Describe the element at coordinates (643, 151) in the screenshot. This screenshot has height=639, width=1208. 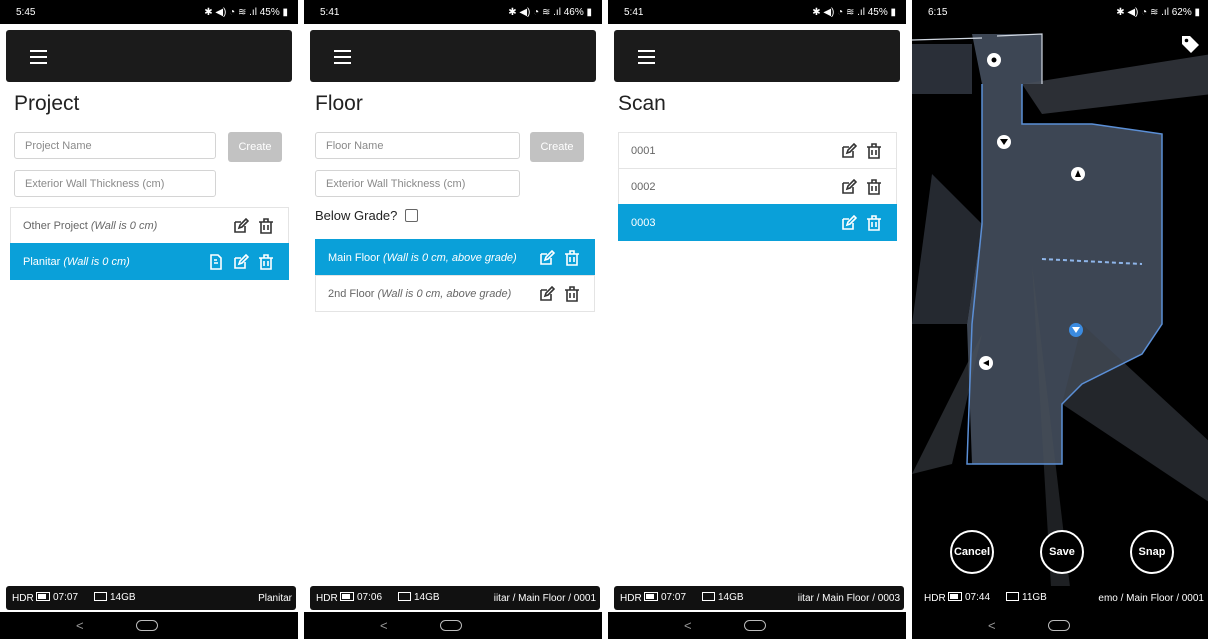
I see `item-label: 0001` at that location.